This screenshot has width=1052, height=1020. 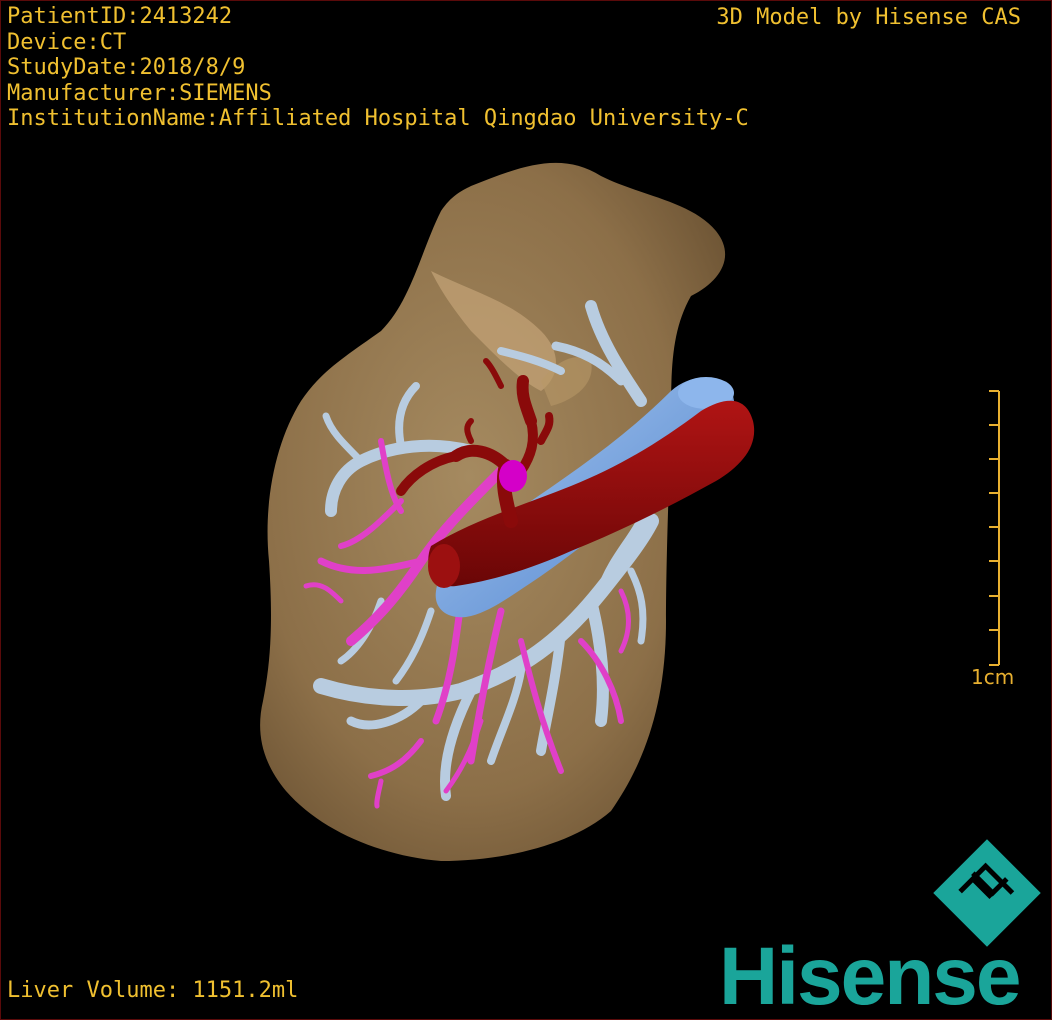 What do you see at coordinates (120, 16) in the screenshot?
I see `patient-id: PatientID:2413242` at bounding box center [120, 16].